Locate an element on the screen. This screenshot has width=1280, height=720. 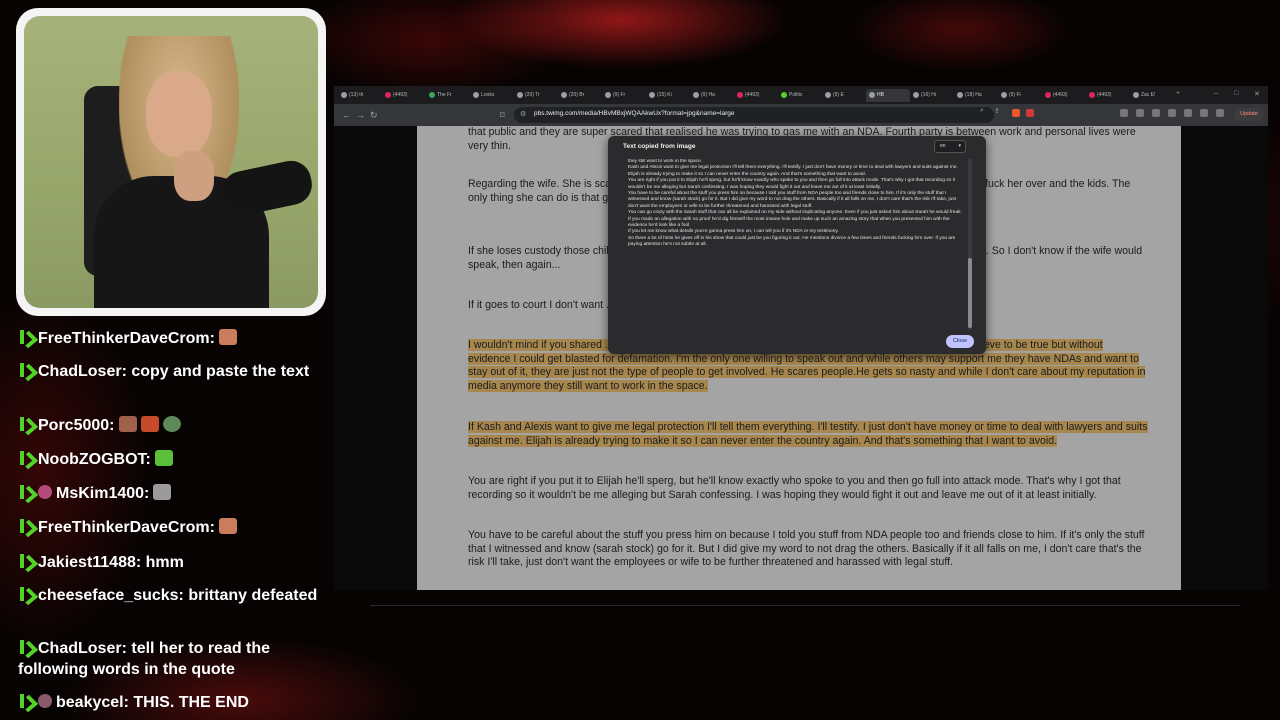
browser-tab: (16) Hi is located at coordinates (932, 95).